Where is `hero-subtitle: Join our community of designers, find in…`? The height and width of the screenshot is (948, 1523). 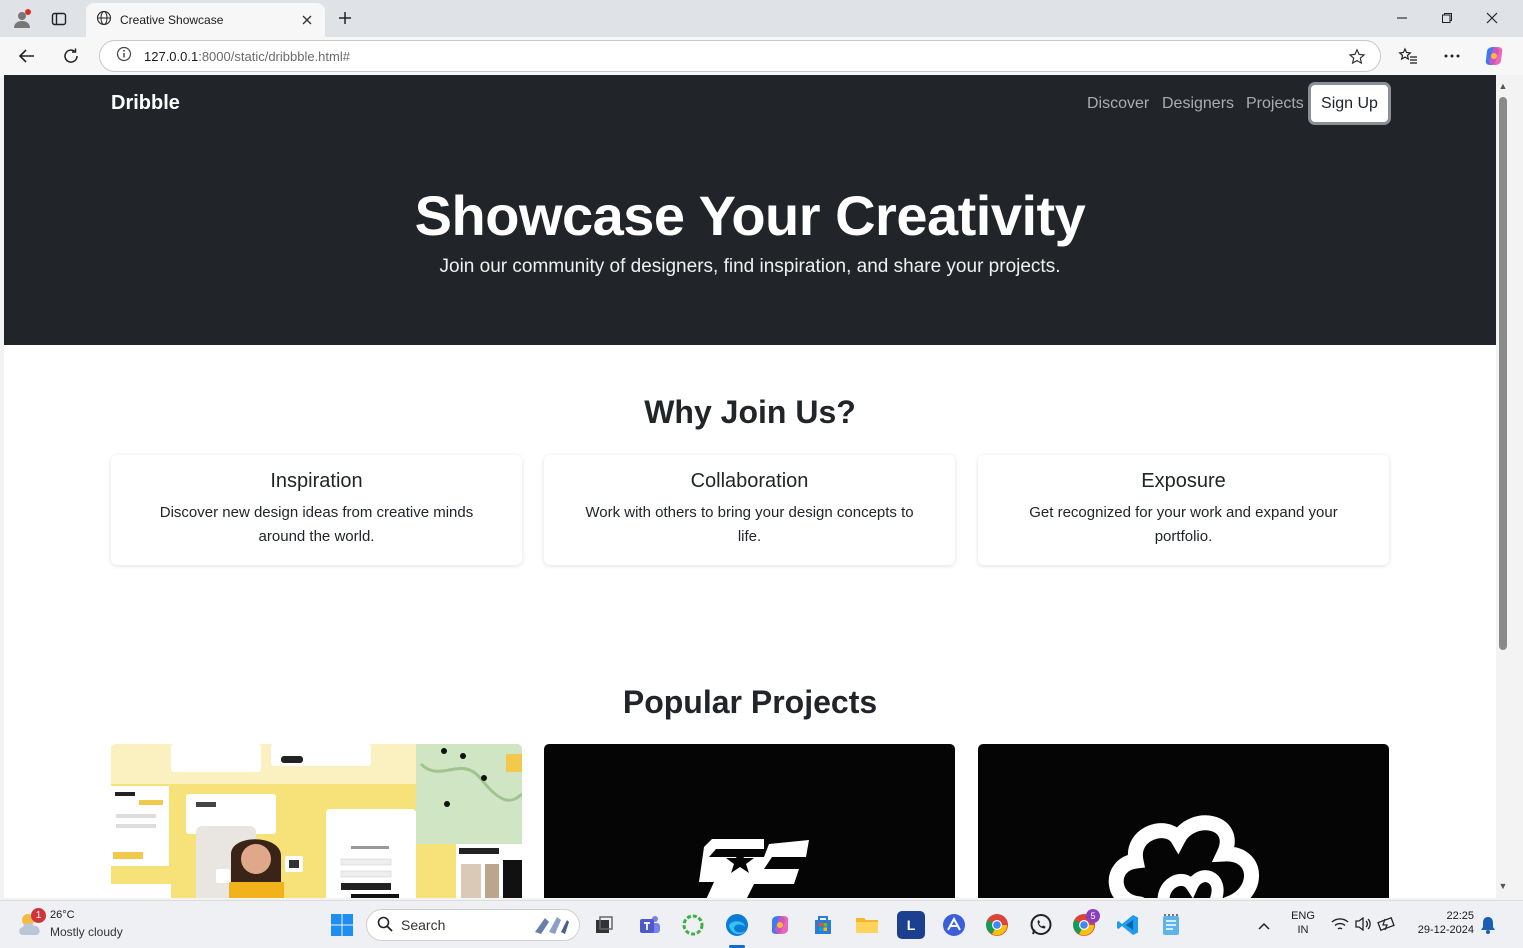 hero-subtitle: Join our community of designers, find in… is located at coordinates (750, 266).